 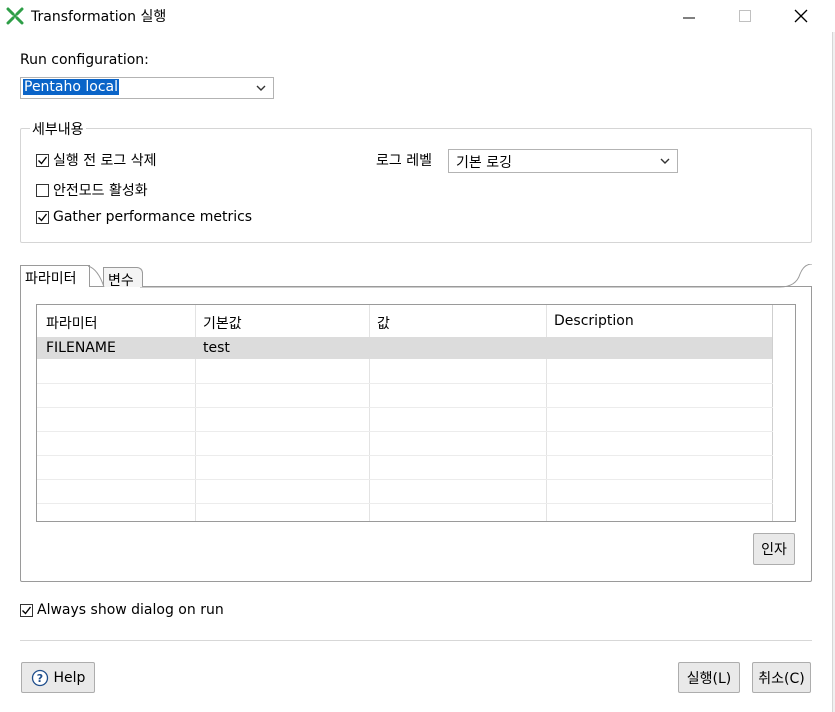 I want to click on tab-variables-label: 변수, so click(x=121, y=281).